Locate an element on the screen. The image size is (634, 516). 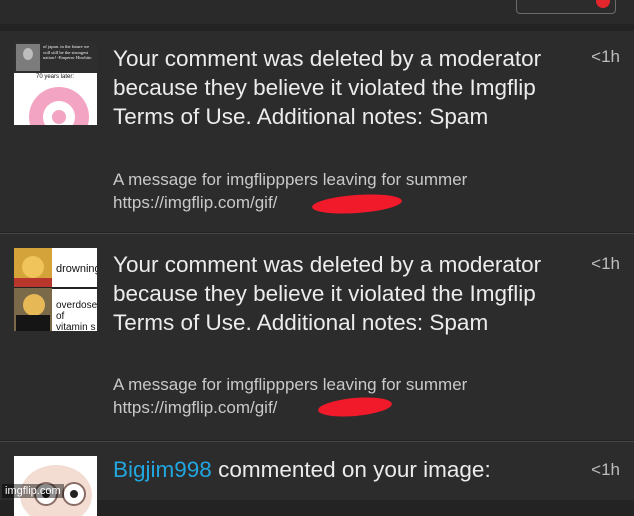
thumbnail-label: overdose of vitamin s is located at coordinates (76, 315).